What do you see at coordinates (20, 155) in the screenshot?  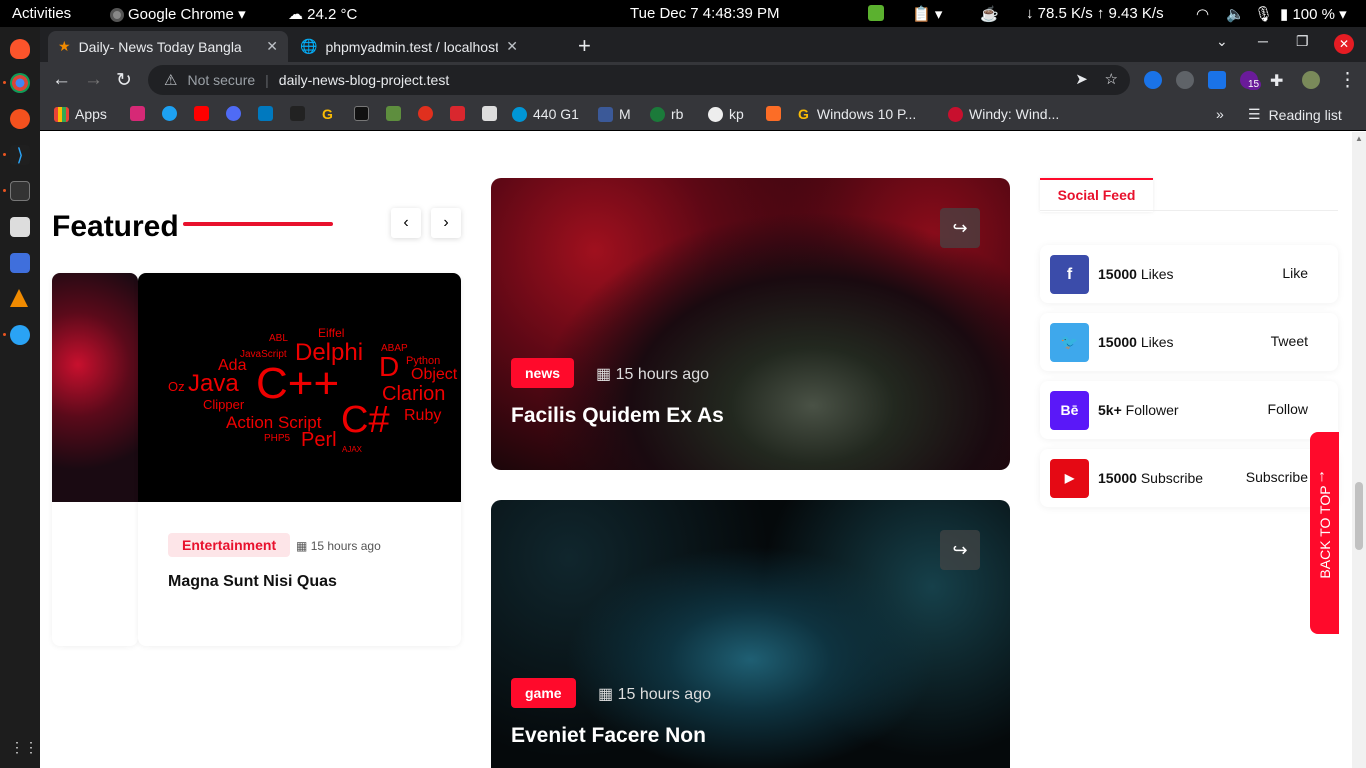 I see `vscode-icon: ⟩` at bounding box center [20, 155].